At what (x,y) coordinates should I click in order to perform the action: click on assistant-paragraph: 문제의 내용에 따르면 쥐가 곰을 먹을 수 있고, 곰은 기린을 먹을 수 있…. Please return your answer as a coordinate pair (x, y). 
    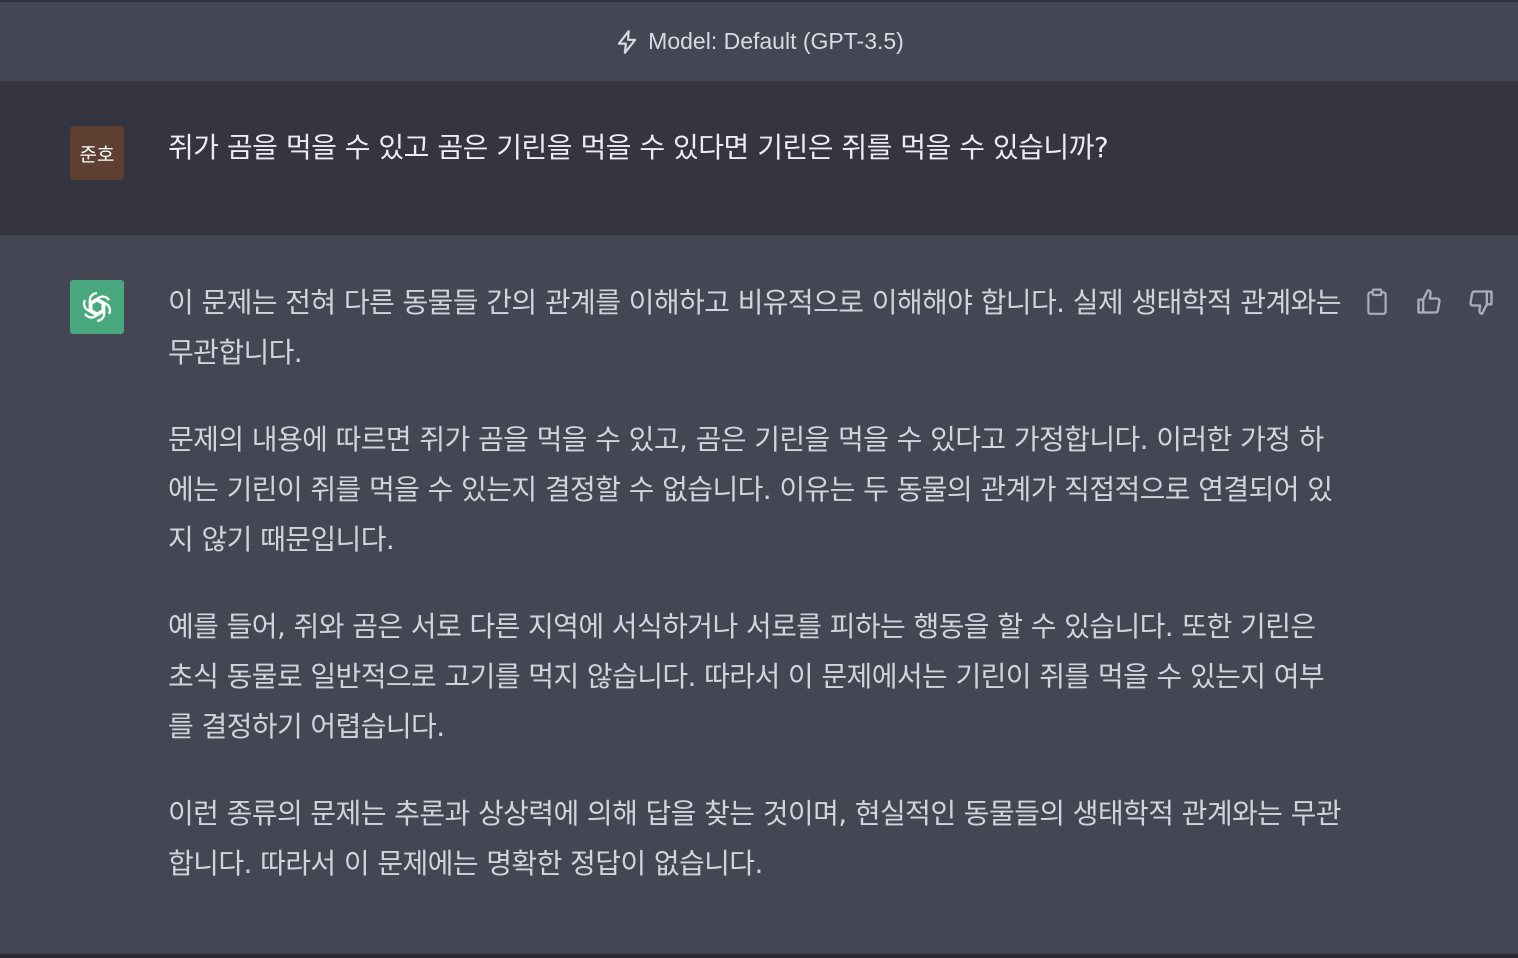
    Looking at the image, I should click on (750, 489).